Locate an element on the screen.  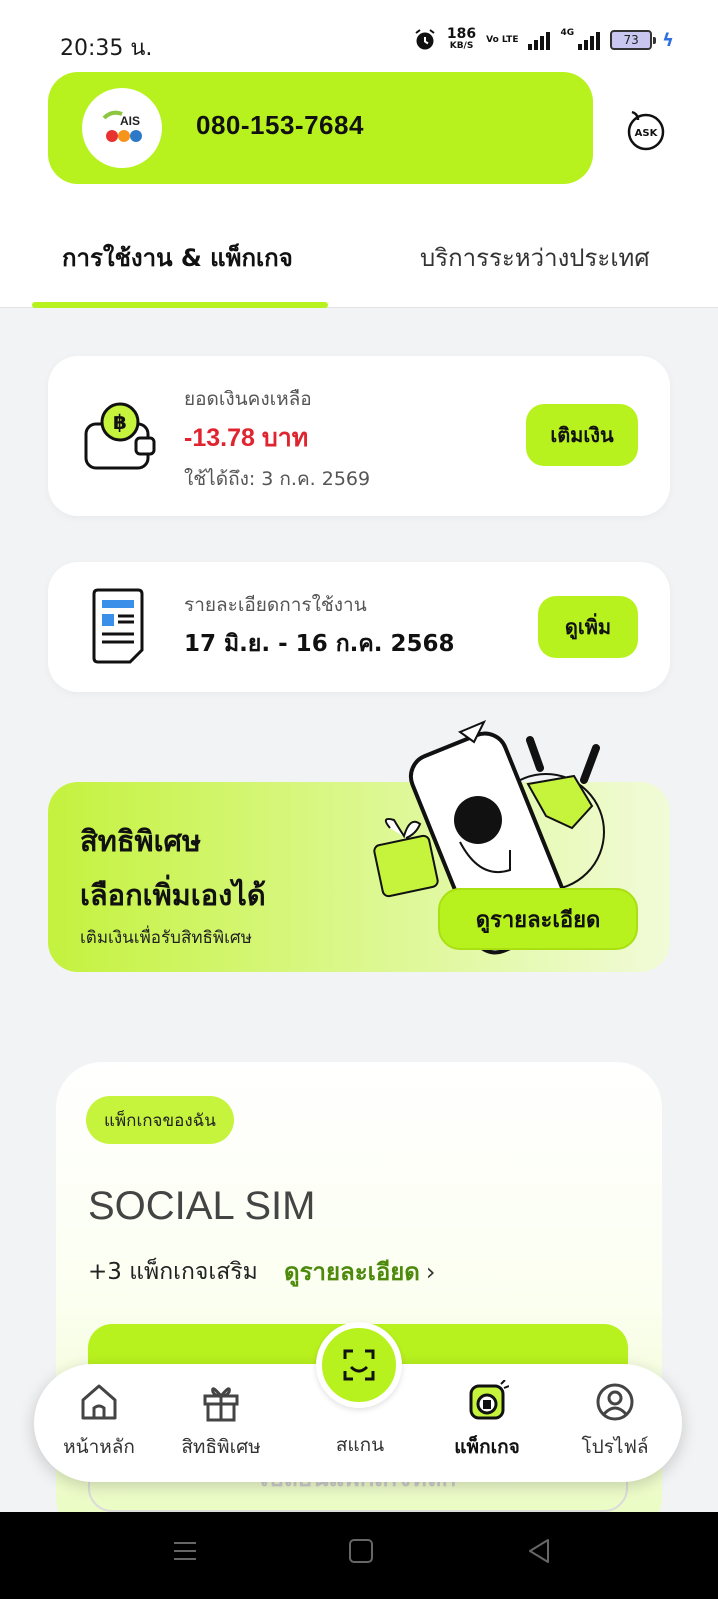
nav-home-label: หน้าหลัก is located at coordinates (99, 1447).